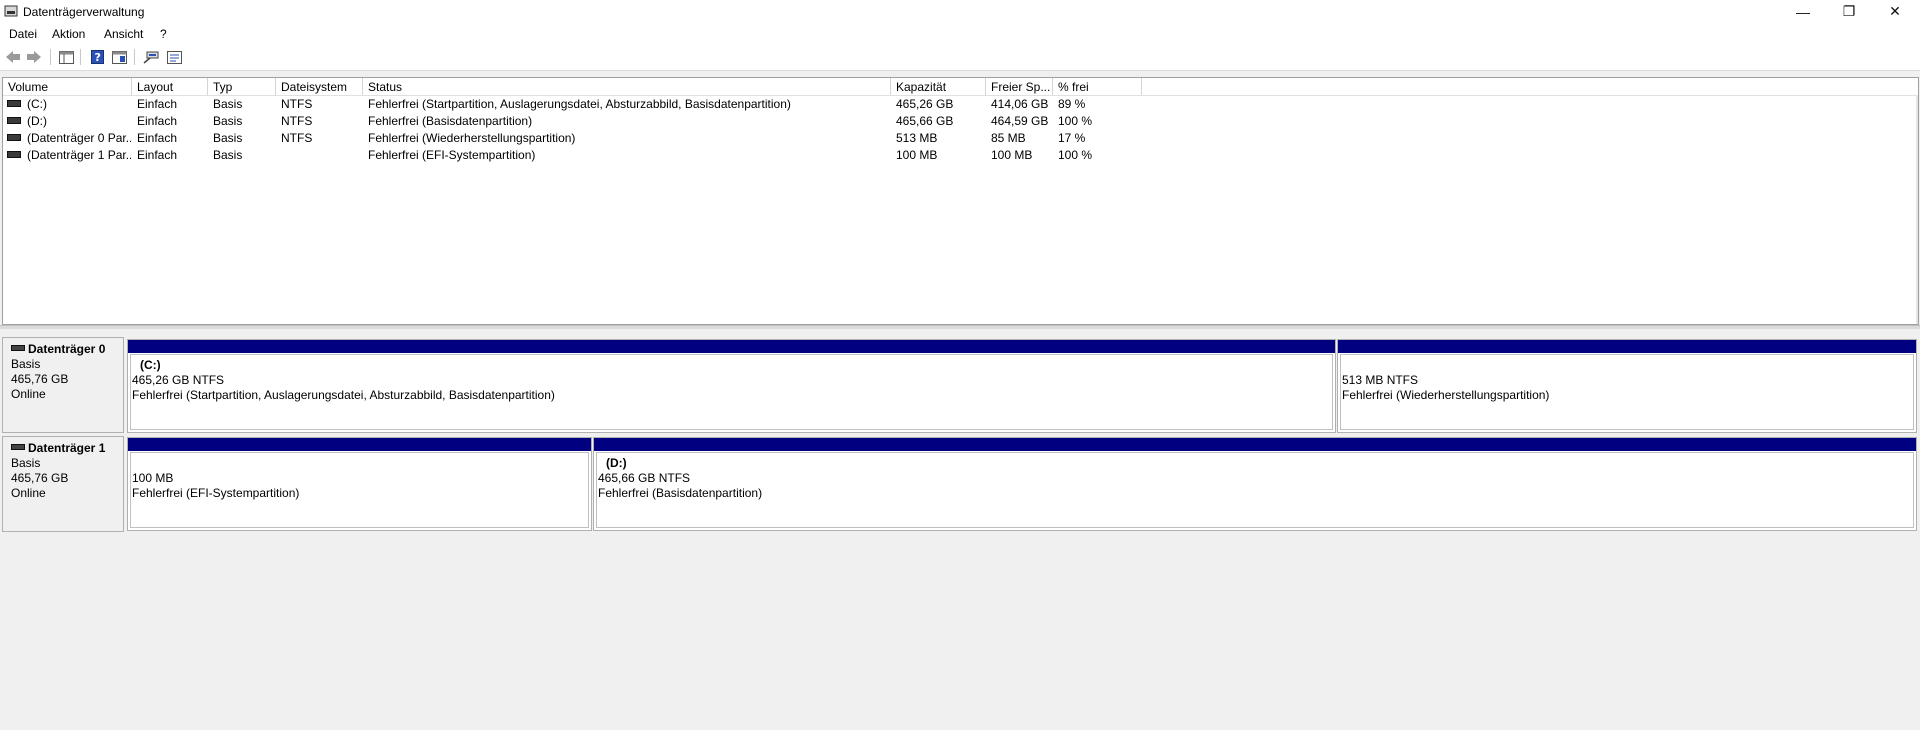 The image size is (1920, 730). Describe the element at coordinates (1255, 490) in the screenshot. I see `partition-frame` at that location.